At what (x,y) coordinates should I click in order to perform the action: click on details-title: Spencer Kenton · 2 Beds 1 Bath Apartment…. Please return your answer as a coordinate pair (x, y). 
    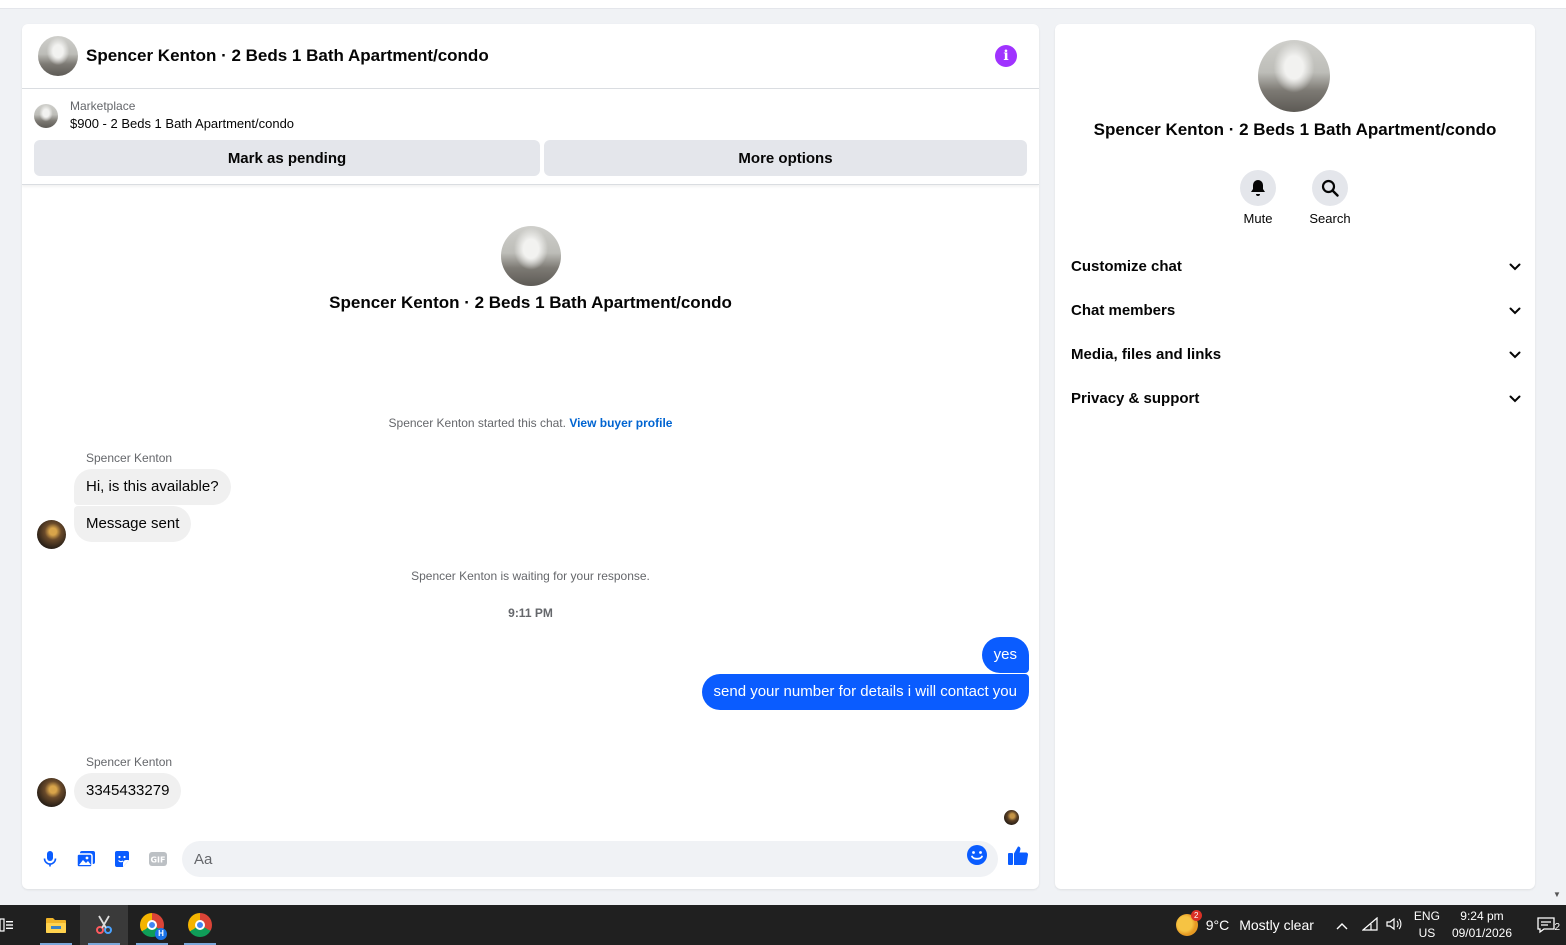
    Looking at the image, I should click on (1295, 129).